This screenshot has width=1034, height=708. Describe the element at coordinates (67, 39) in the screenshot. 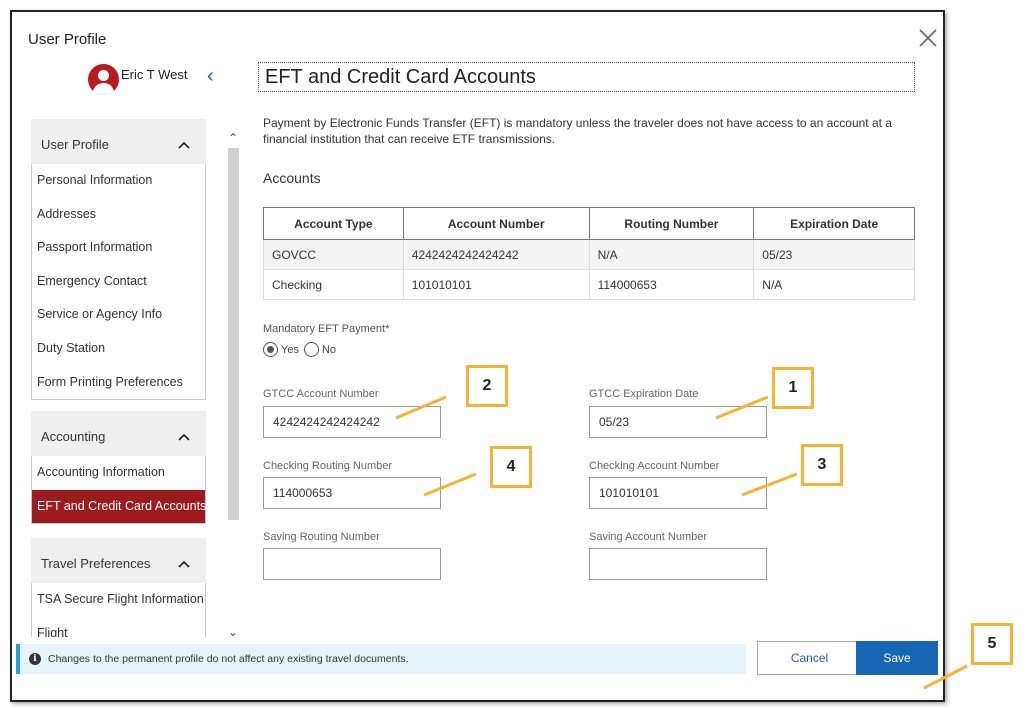

I see `dialog-title: User Profile` at that location.